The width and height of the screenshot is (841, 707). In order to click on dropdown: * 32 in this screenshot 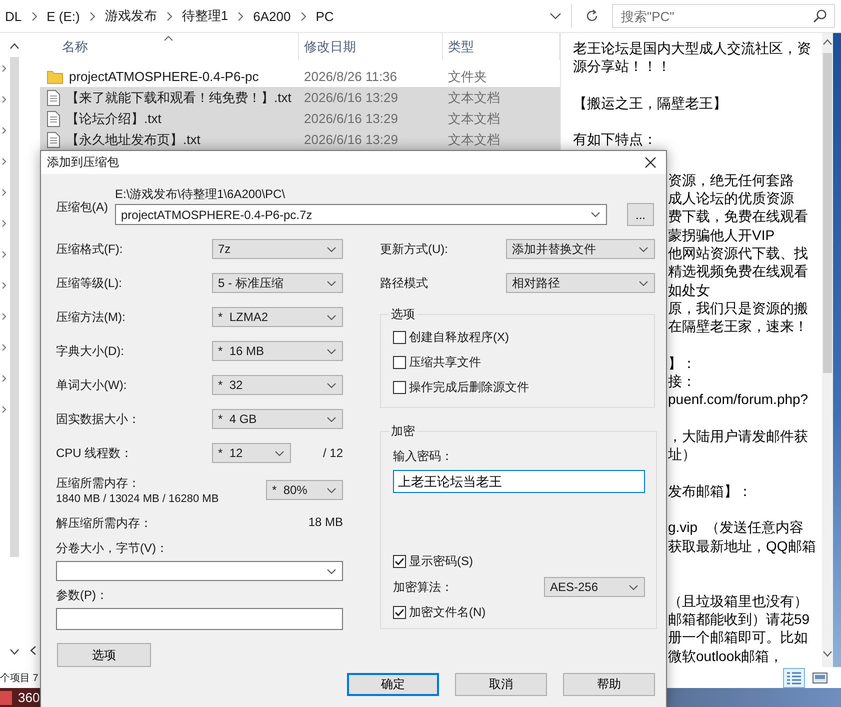, I will do `click(277, 385)`.